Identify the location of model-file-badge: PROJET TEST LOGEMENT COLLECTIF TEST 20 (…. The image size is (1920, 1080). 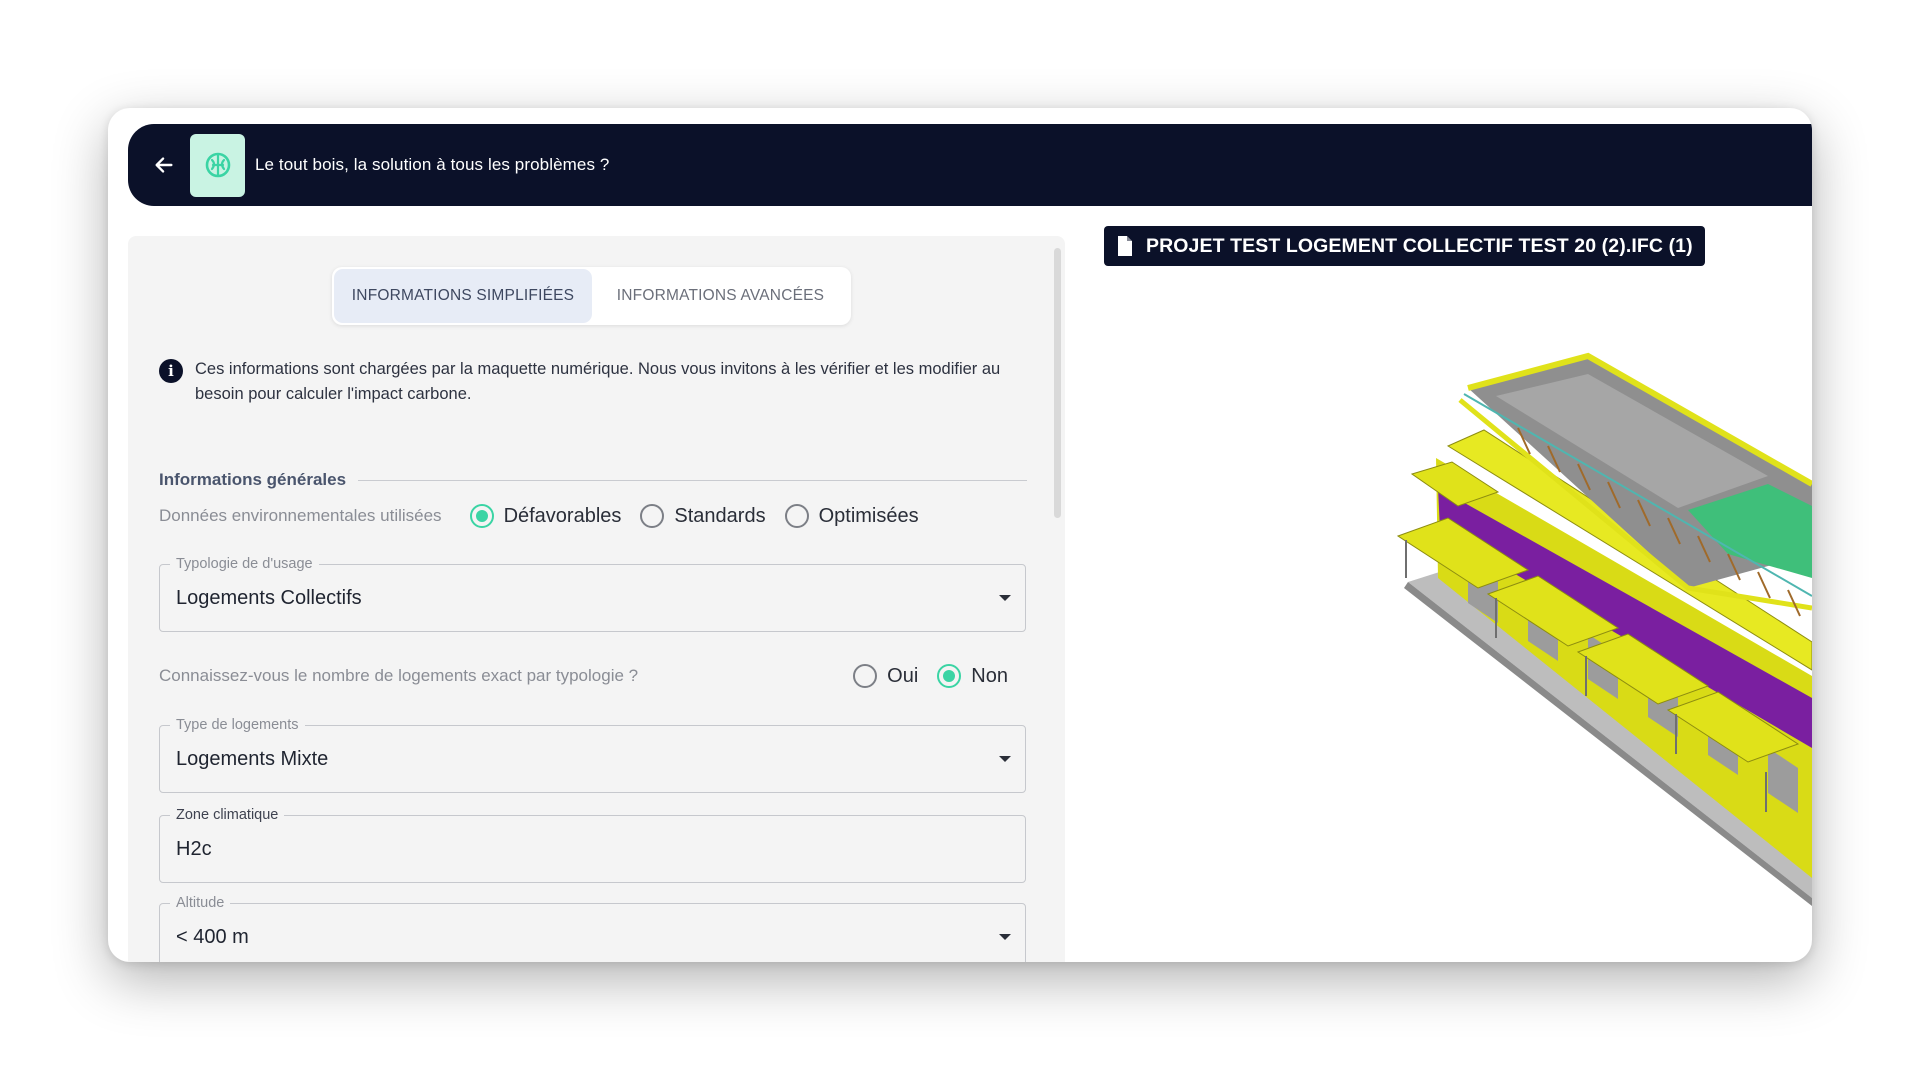
(1404, 246).